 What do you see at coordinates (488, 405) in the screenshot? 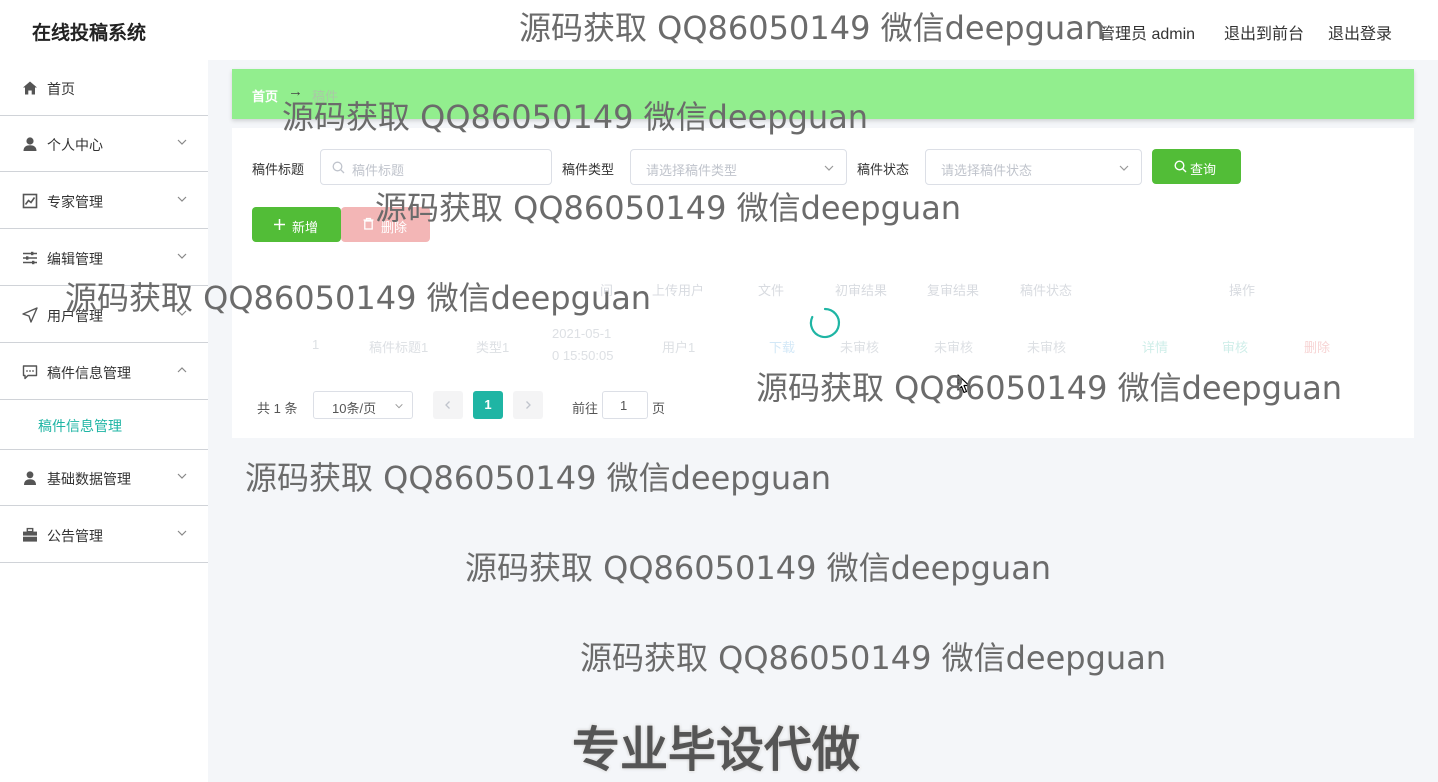
I see `page-1-button: 1` at bounding box center [488, 405].